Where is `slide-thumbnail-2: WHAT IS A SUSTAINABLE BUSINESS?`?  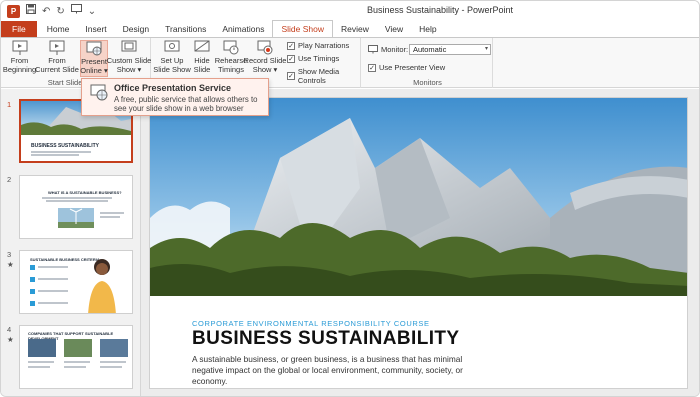 slide-thumbnail-2: WHAT IS A SUSTAINABLE BUSINESS? is located at coordinates (76, 207).